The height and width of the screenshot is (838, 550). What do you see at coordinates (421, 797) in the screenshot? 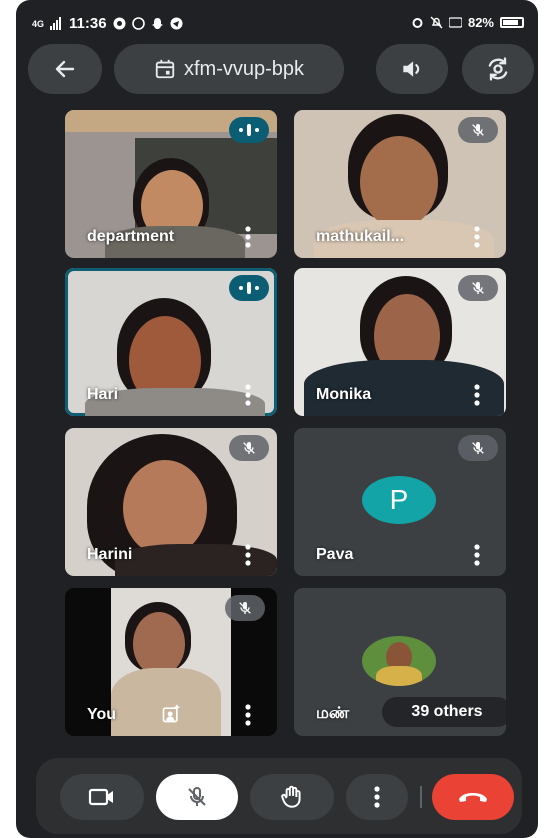
I see `controls-divider` at bounding box center [421, 797].